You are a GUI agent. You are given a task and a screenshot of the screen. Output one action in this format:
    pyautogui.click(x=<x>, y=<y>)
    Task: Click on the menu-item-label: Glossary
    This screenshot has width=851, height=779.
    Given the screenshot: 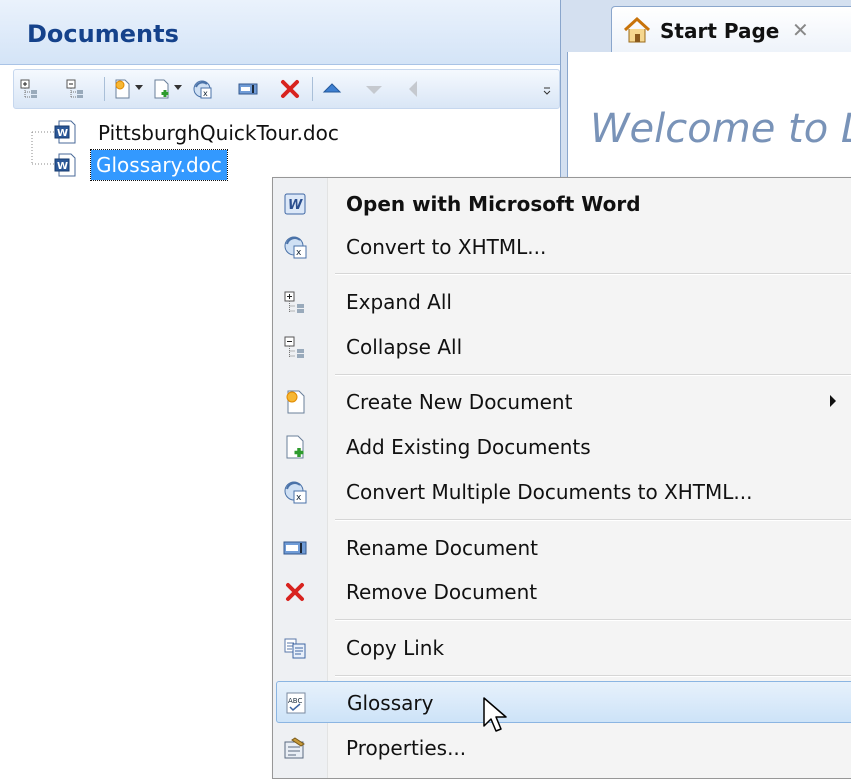 What is the action you would take?
    pyautogui.click(x=390, y=703)
    